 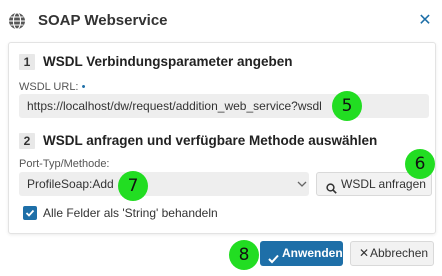 I want to click on section-number-1: 1, so click(x=27, y=62).